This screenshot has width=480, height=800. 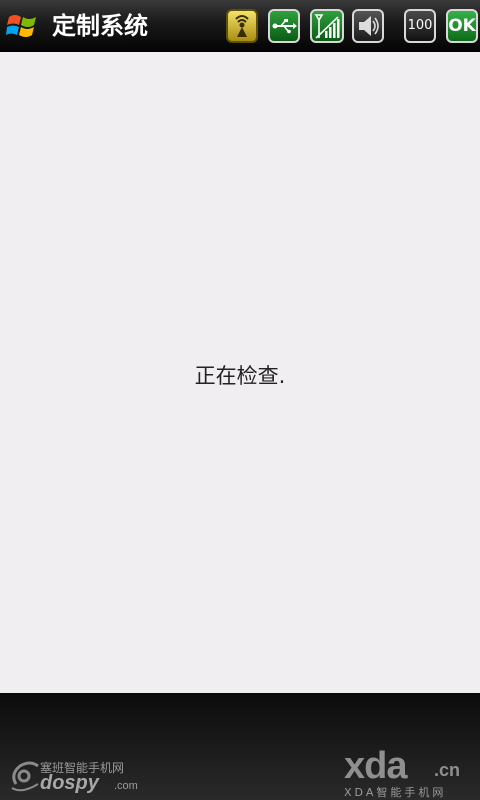 I want to click on windows-flag-icon, so click(x=22, y=26).